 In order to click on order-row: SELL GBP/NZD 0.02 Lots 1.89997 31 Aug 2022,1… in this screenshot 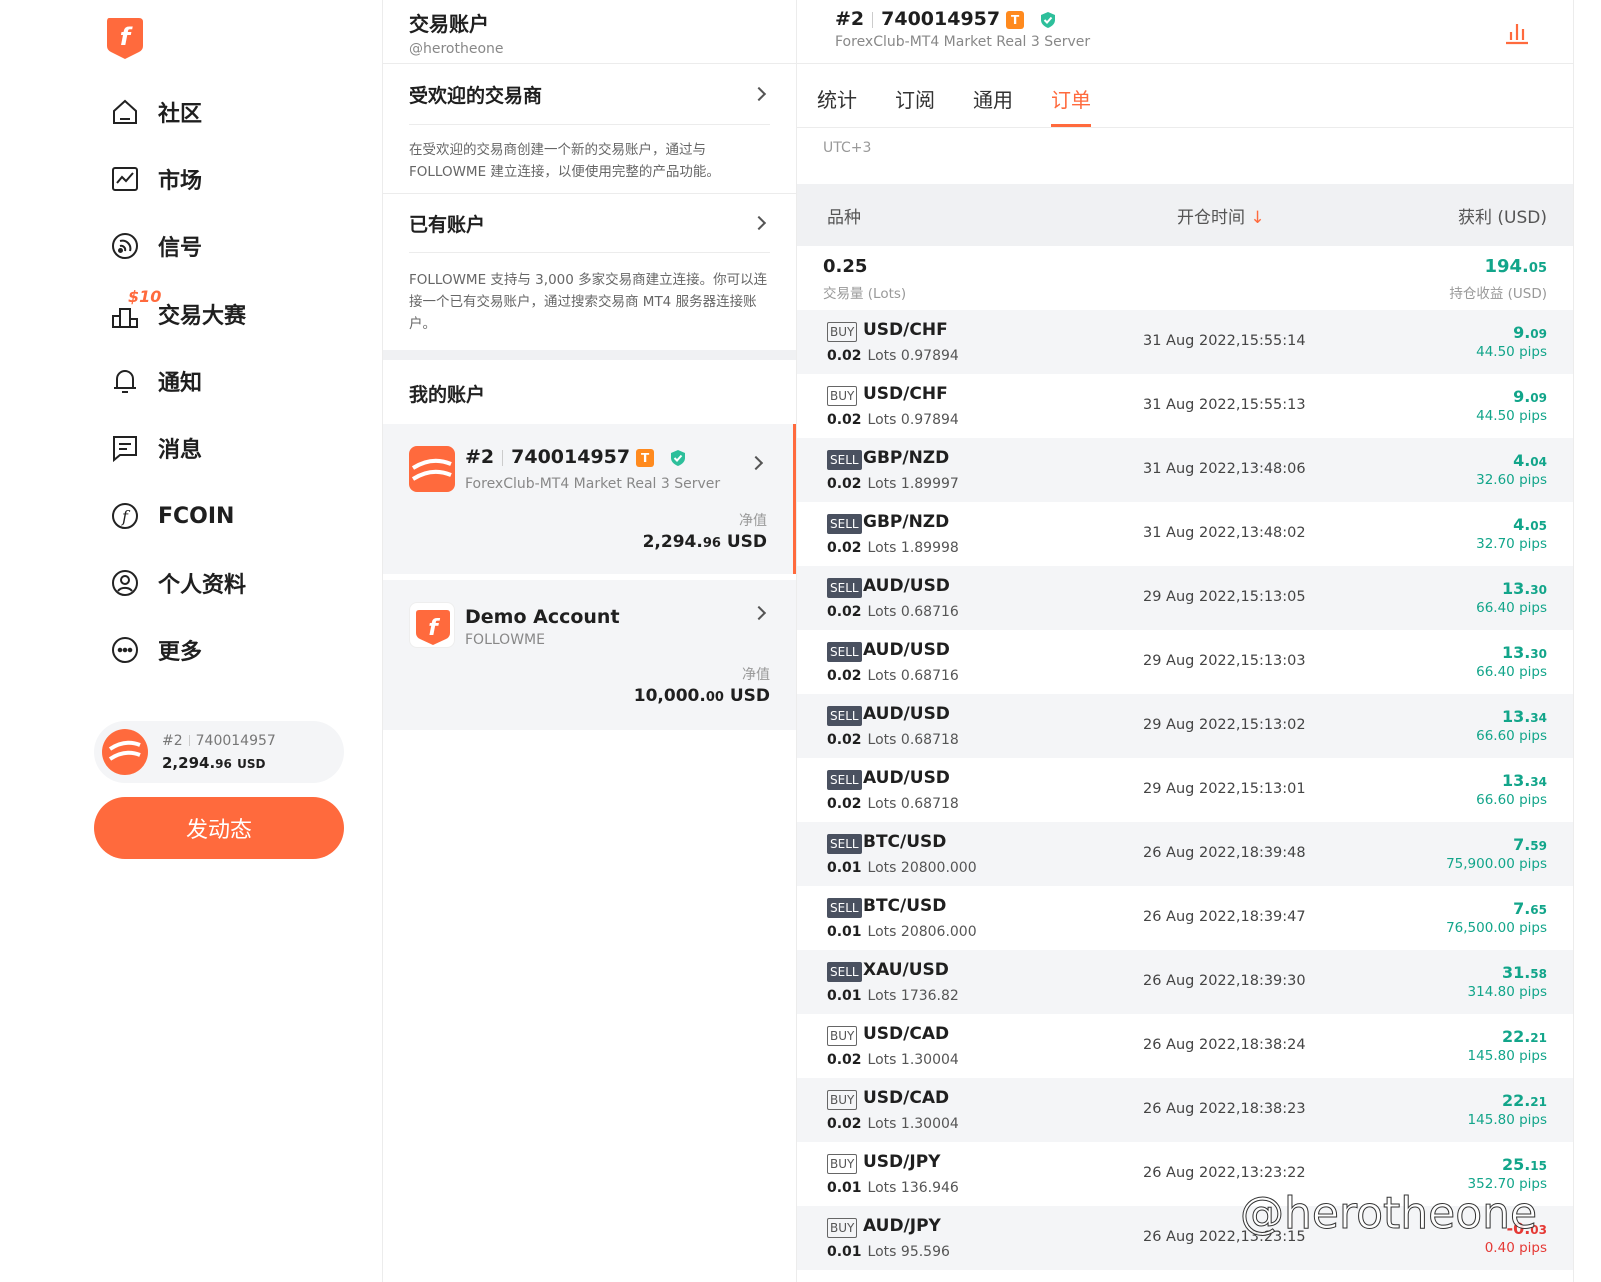, I will do `click(1185, 470)`.